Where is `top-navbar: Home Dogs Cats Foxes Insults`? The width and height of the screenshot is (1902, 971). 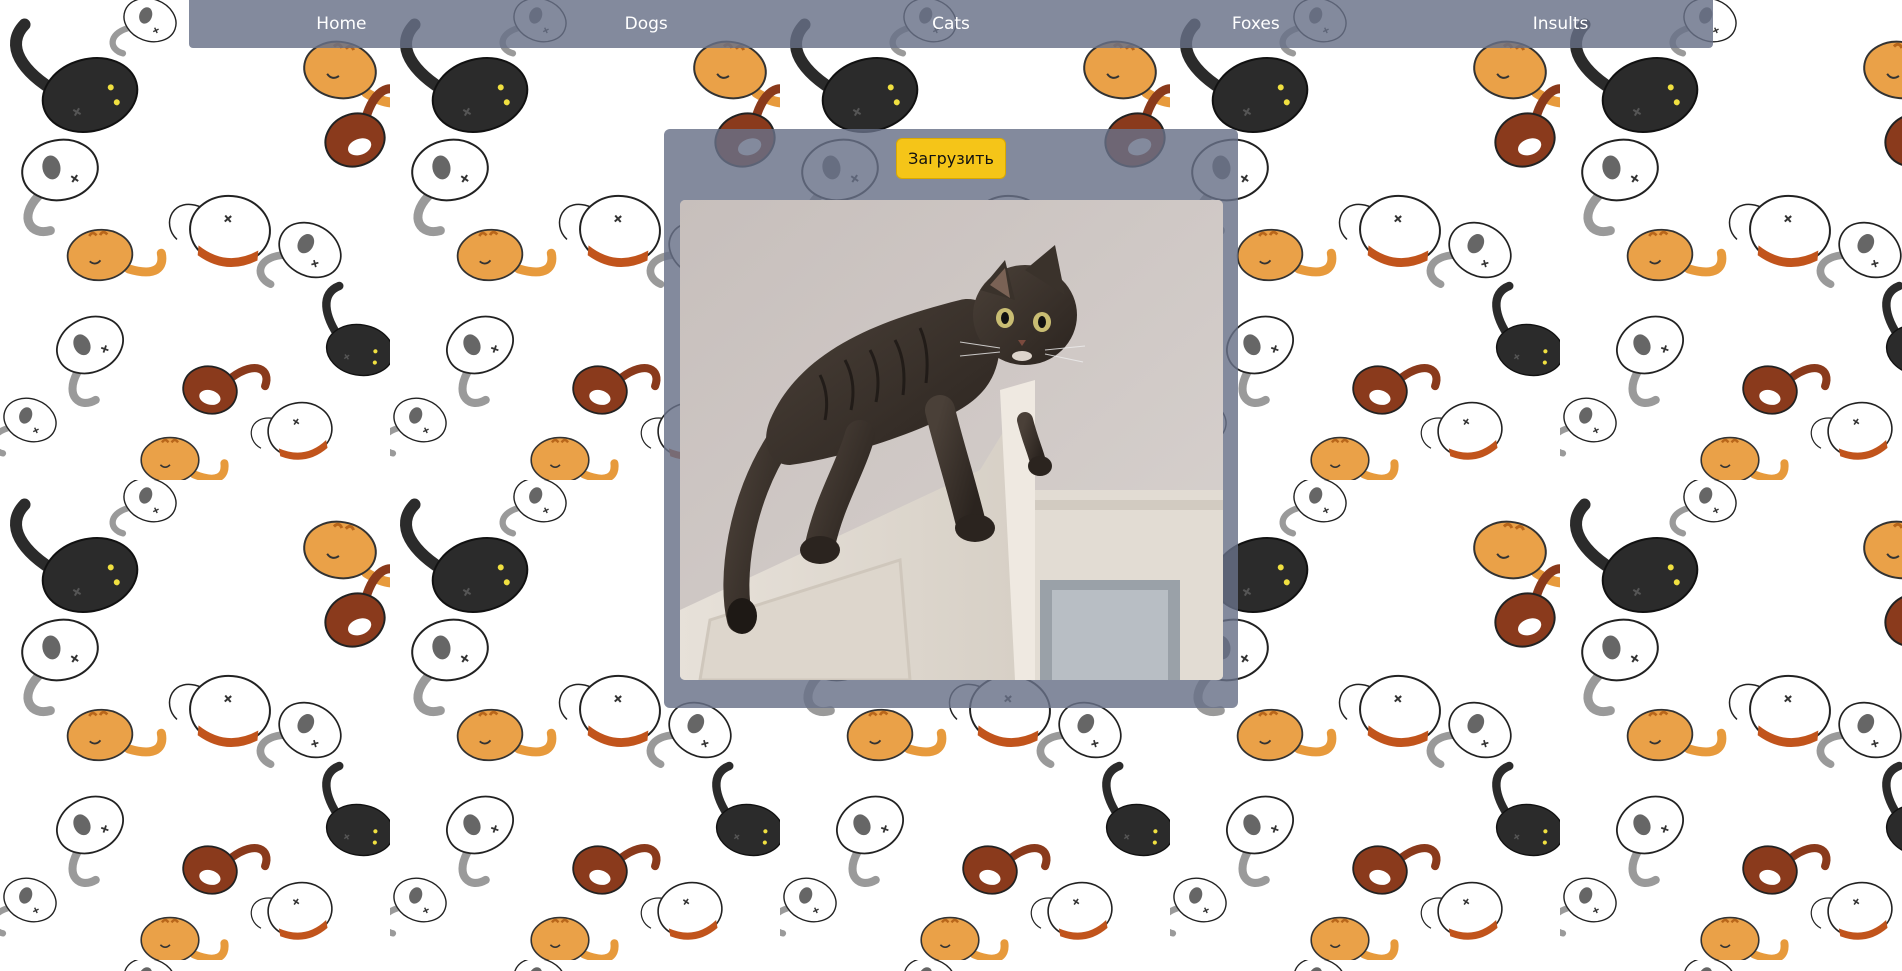
top-navbar: Home Dogs Cats Foxes Insults is located at coordinates (951, 24).